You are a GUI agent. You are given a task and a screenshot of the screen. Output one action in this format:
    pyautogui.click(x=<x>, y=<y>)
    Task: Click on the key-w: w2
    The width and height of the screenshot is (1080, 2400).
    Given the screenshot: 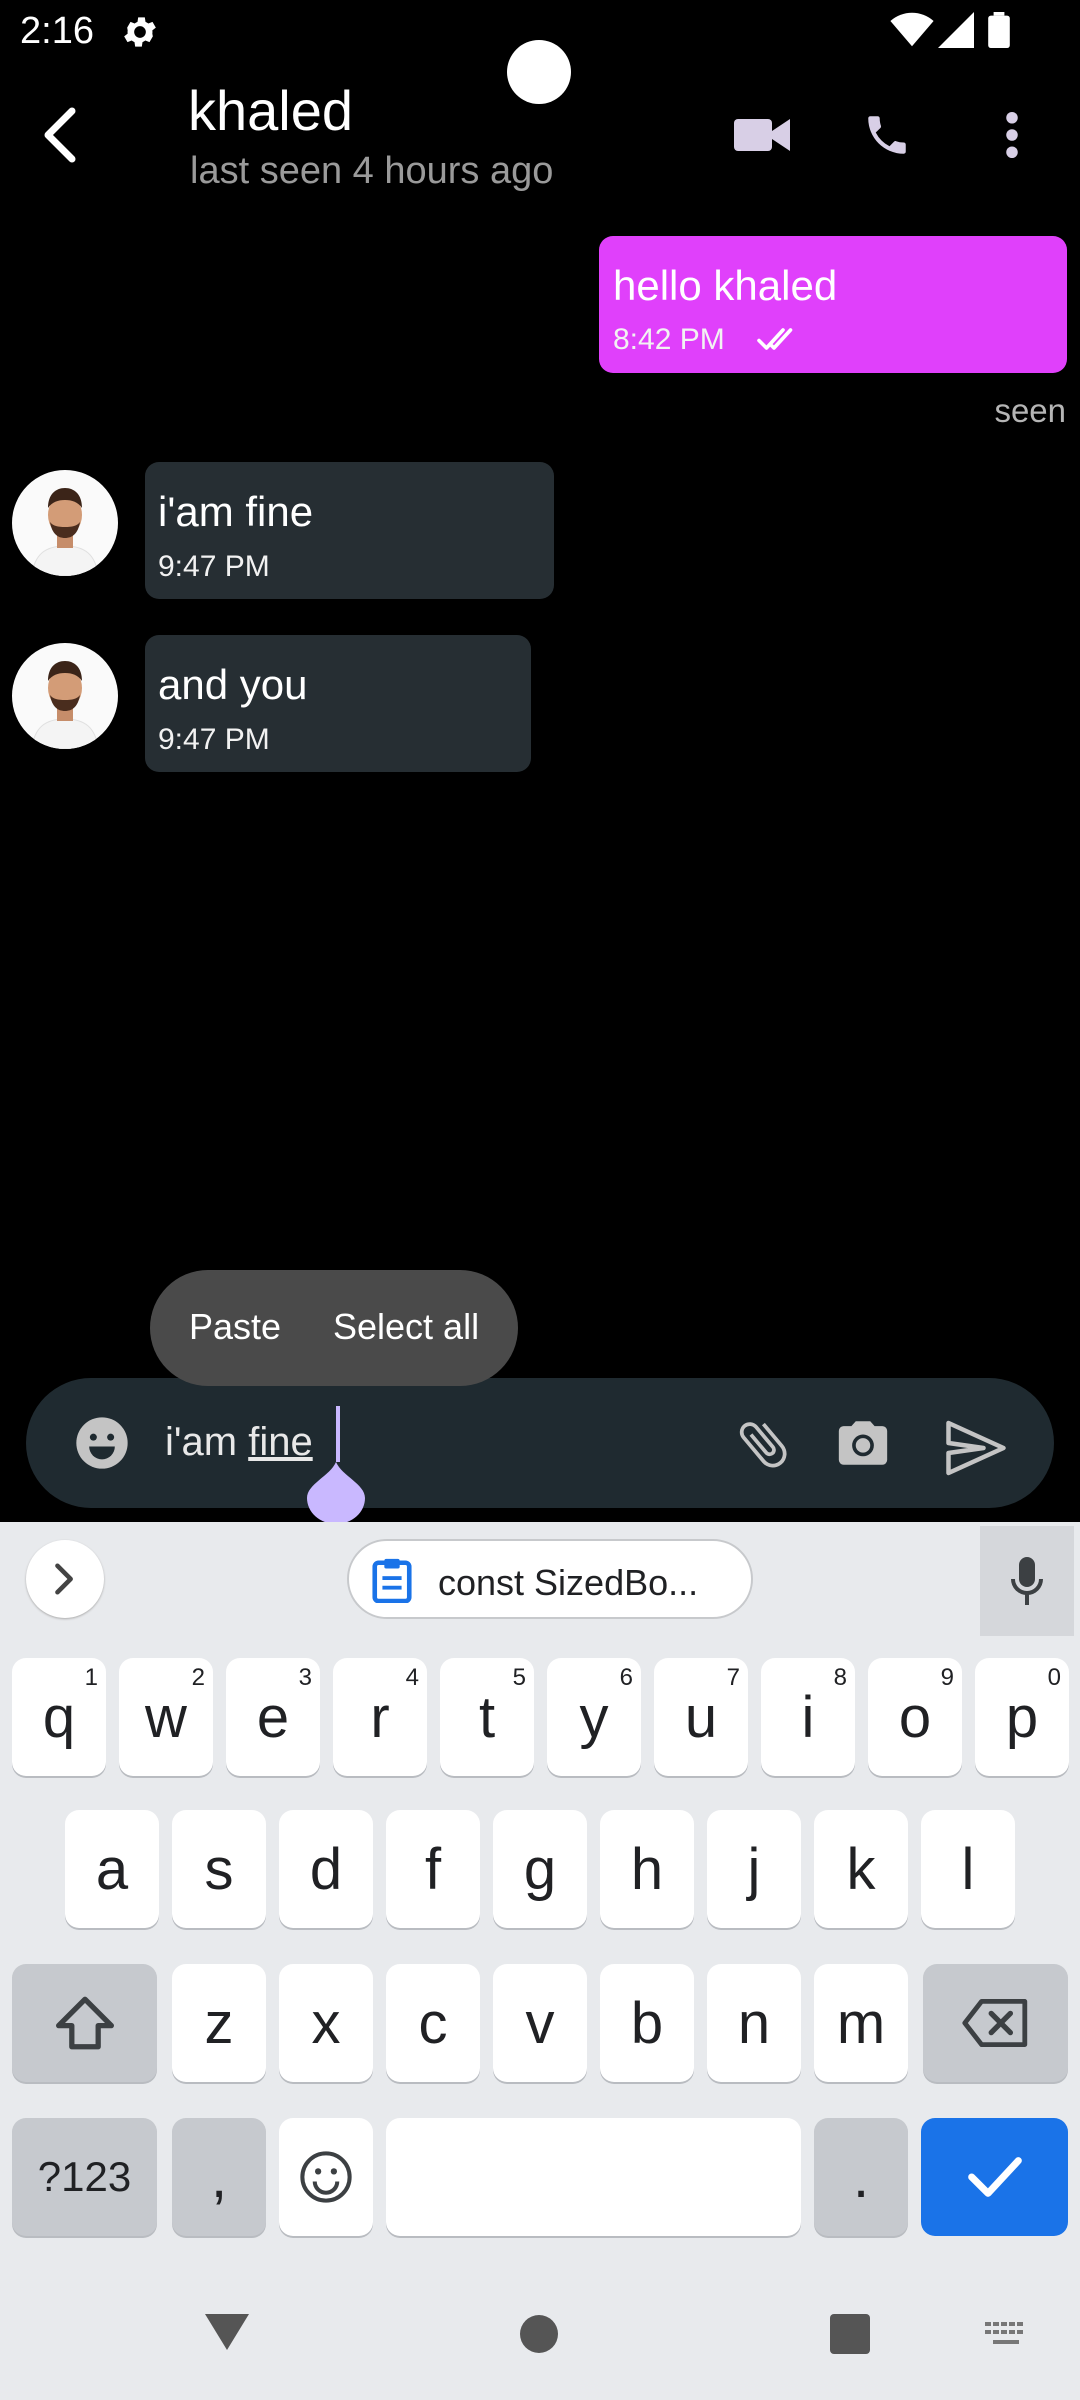 What is the action you would take?
    pyautogui.click(x=166, y=1717)
    